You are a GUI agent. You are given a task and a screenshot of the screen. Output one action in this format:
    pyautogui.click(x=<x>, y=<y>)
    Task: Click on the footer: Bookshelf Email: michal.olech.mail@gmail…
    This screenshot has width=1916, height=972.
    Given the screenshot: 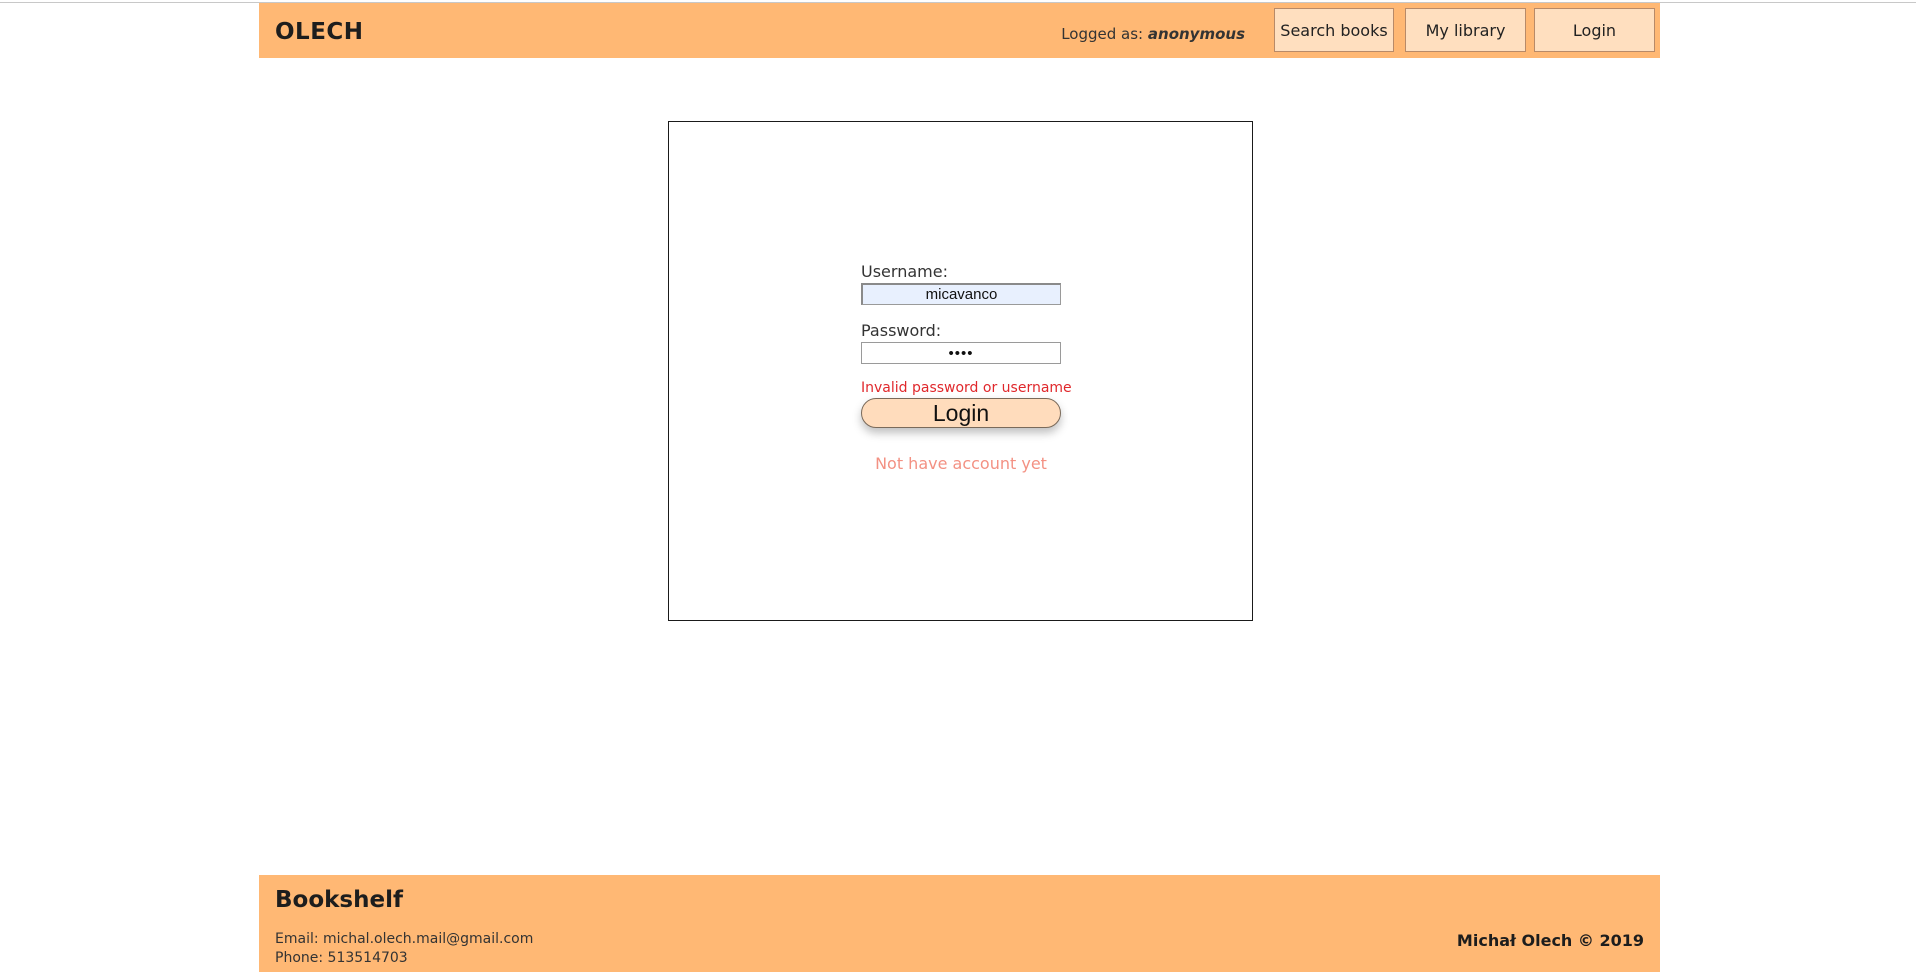 What is the action you would take?
    pyautogui.click(x=959, y=923)
    